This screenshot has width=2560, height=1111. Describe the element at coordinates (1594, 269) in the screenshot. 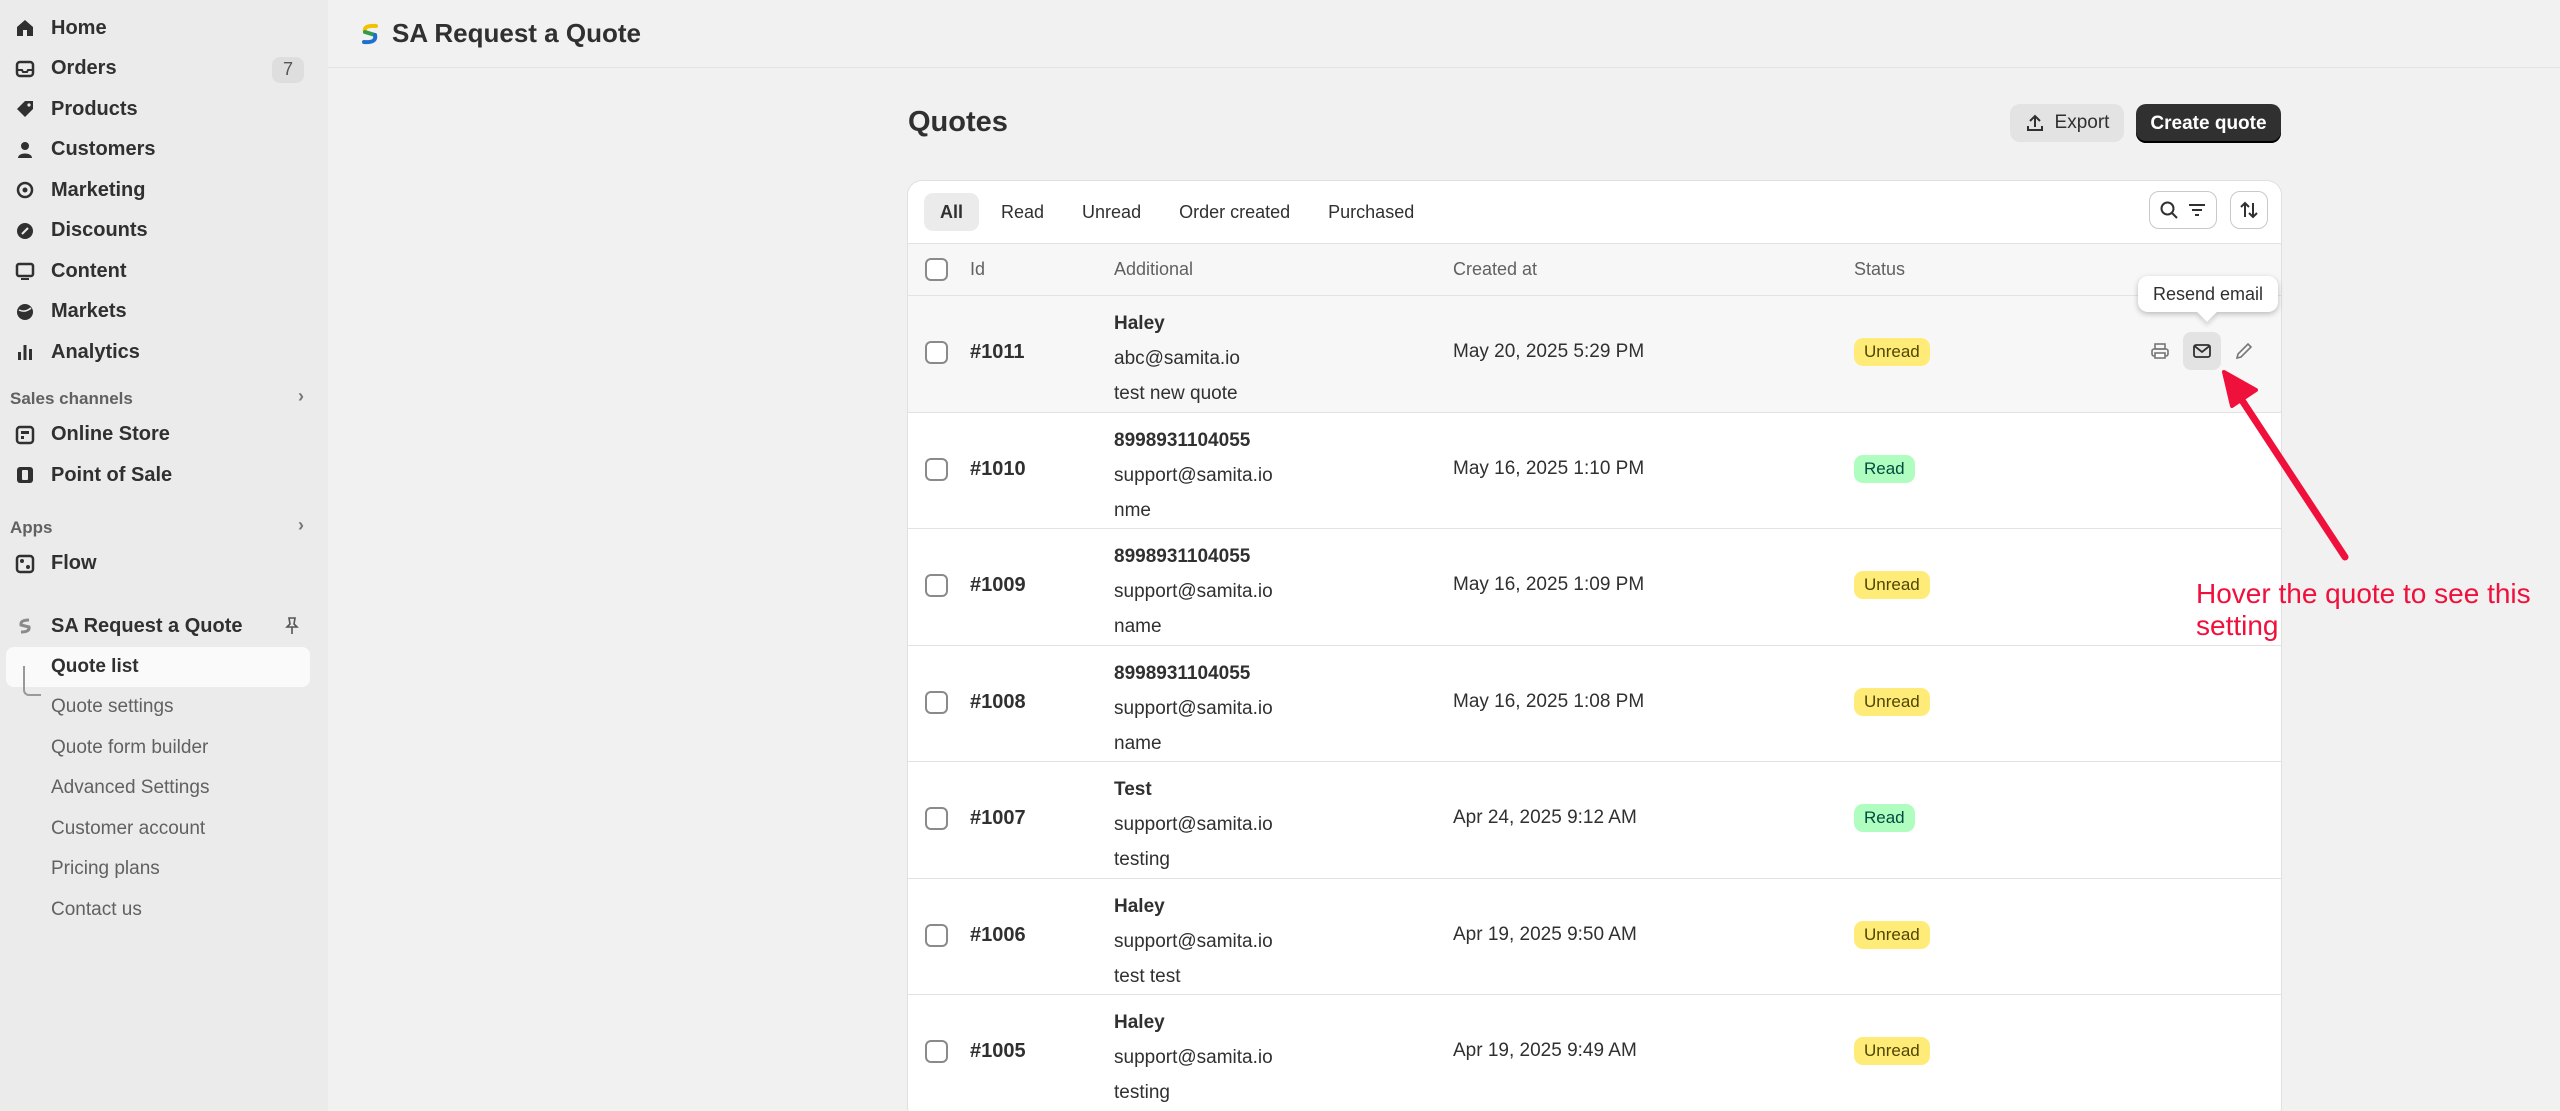

I see `table-header: Id Additional Created at Status` at that location.